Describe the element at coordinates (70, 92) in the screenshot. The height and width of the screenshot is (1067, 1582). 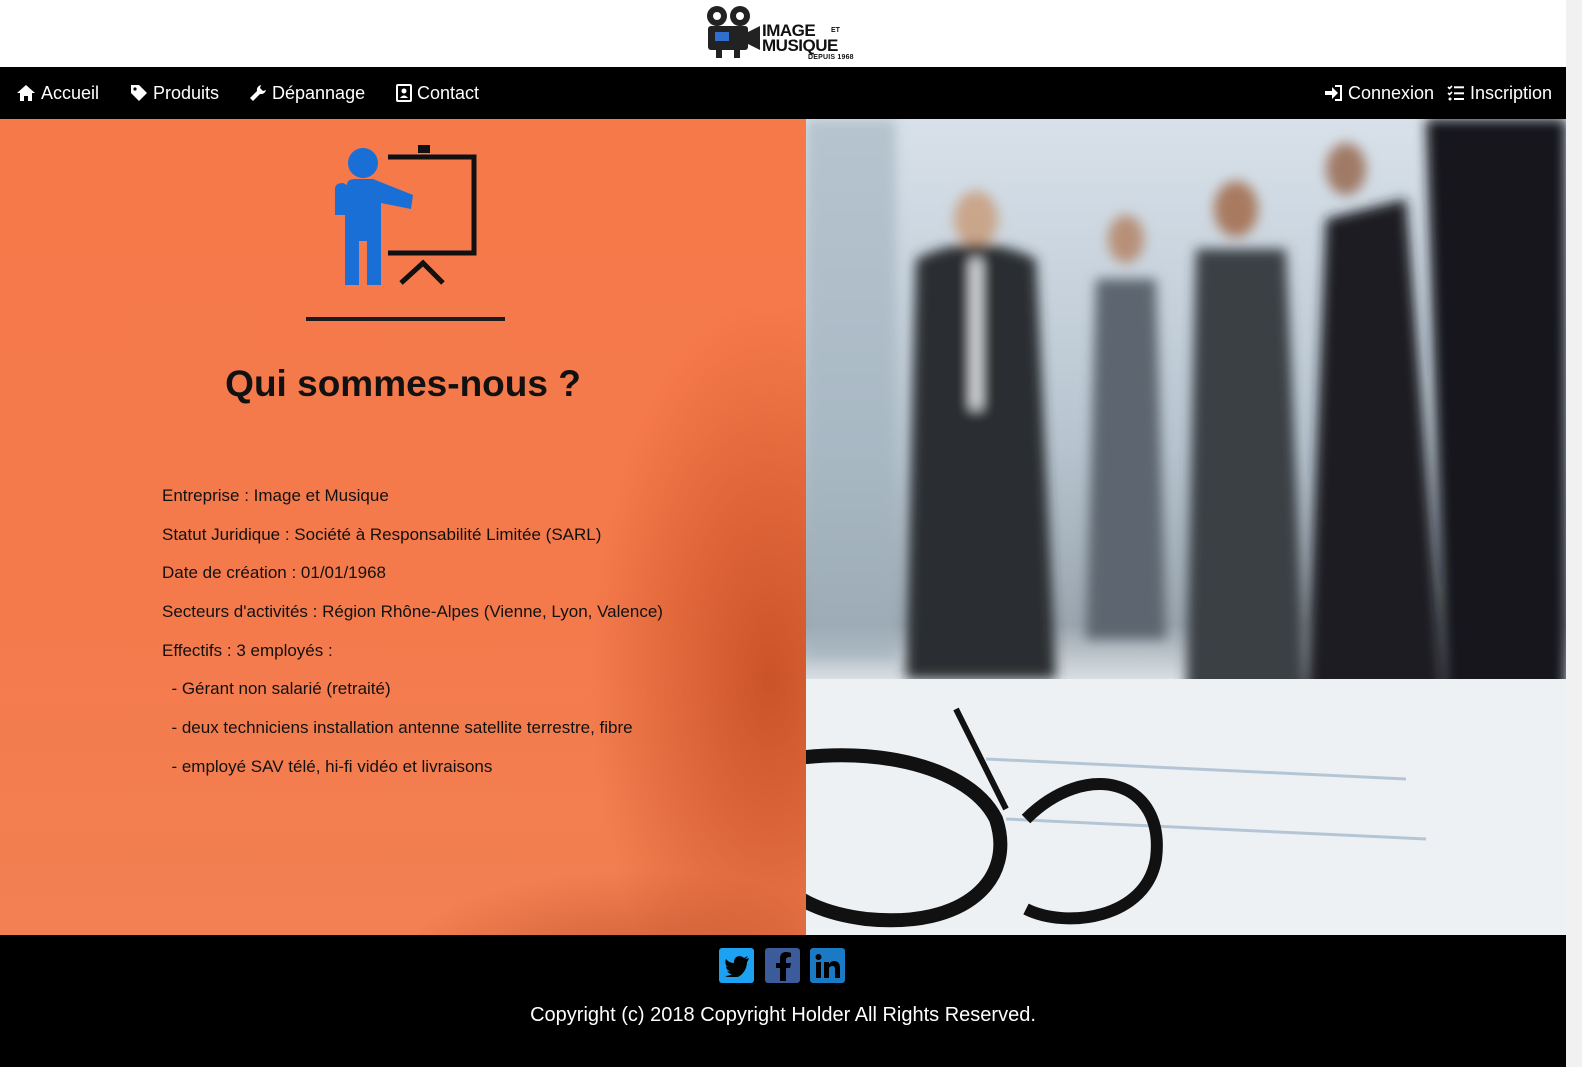
I see `nav-label: Accueil` at that location.